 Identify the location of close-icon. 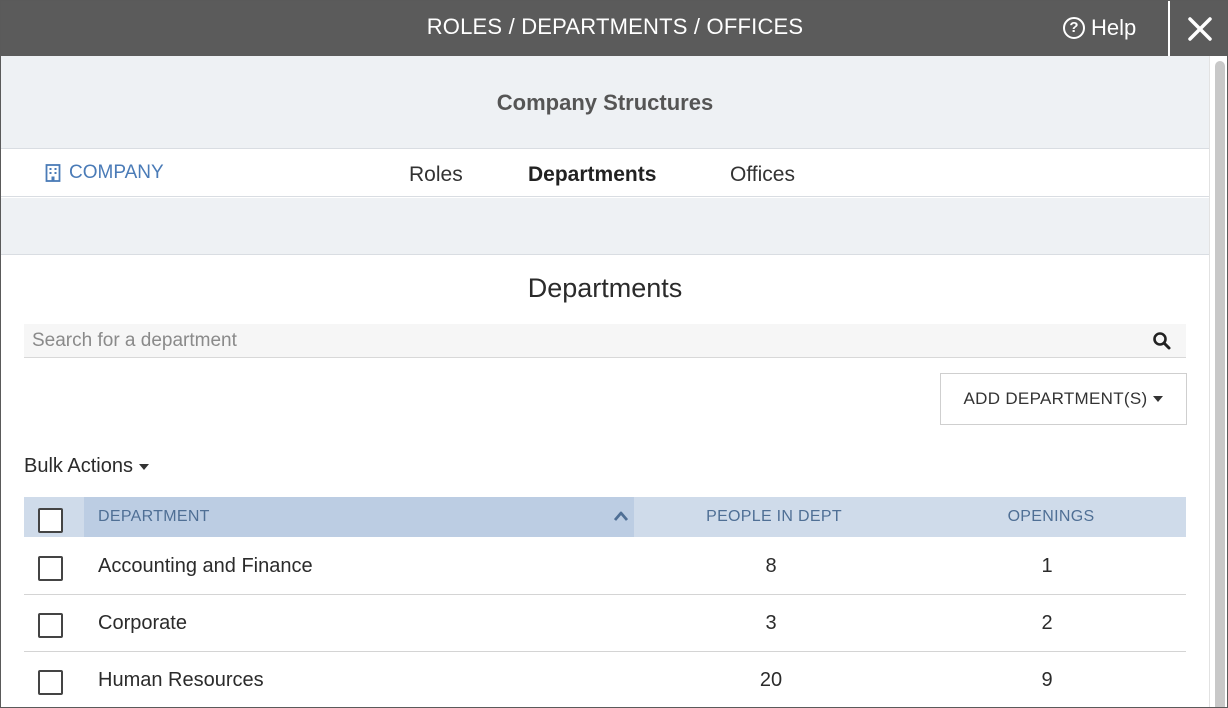
(1200, 29).